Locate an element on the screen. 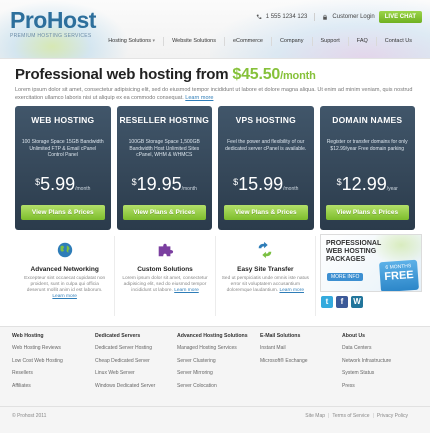 This screenshot has width=430, height=433. plan-amount: 15.99 is located at coordinates (261, 184).